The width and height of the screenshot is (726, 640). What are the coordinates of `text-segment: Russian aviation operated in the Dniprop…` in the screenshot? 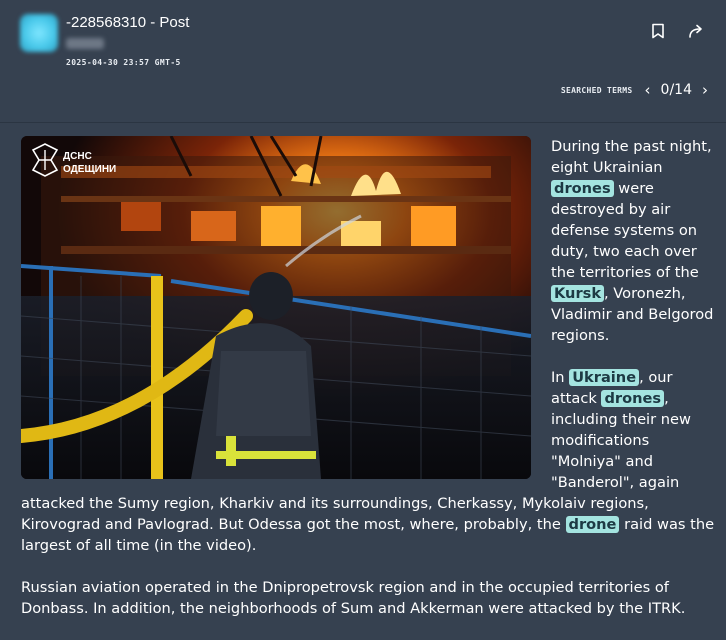 It's located at (353, 598).